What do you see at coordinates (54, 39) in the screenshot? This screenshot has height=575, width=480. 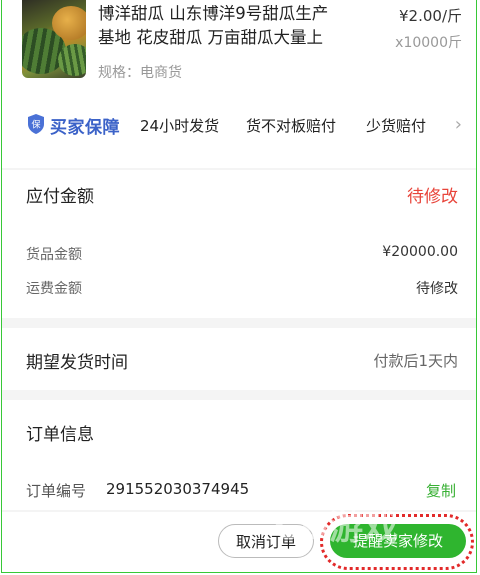 I see `product-thumbnail` at bounding box center [54, 39].